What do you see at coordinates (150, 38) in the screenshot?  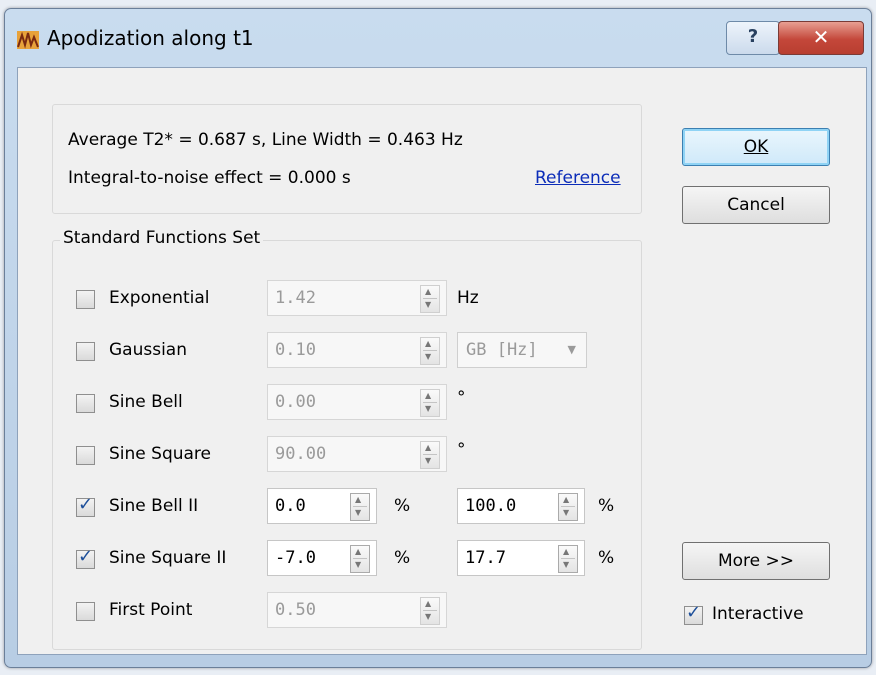 I see `window-title: Apodization along t1` at bounding box center [150, 38].